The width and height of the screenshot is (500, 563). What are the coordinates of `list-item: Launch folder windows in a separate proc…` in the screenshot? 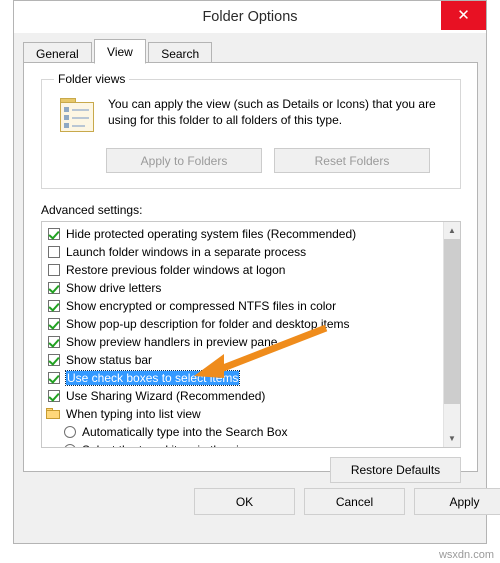 It's located at (243, 252).